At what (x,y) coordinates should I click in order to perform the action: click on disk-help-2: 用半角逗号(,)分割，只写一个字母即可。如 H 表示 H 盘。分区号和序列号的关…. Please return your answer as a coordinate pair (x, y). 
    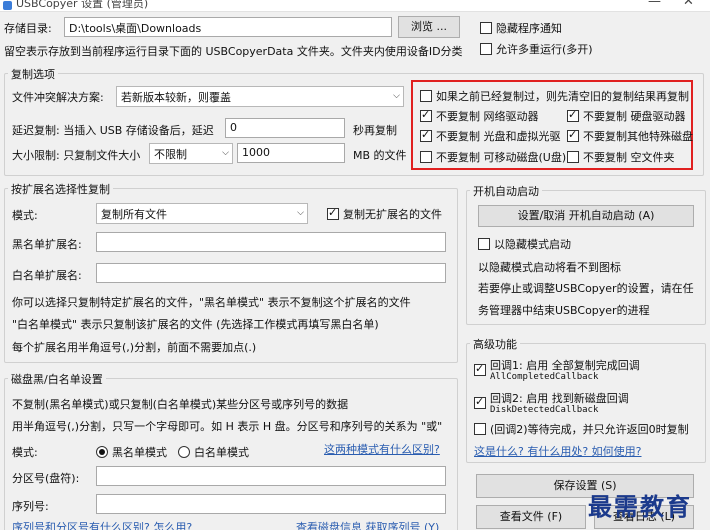
    Looking at the image, I should click on (227, 426).